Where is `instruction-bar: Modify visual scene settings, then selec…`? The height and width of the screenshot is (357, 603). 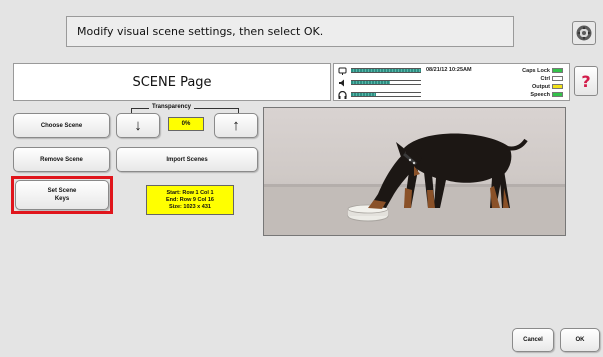
instruction-bar: Modify visual scene settings, then selec… is located at coordinates (290, 31).